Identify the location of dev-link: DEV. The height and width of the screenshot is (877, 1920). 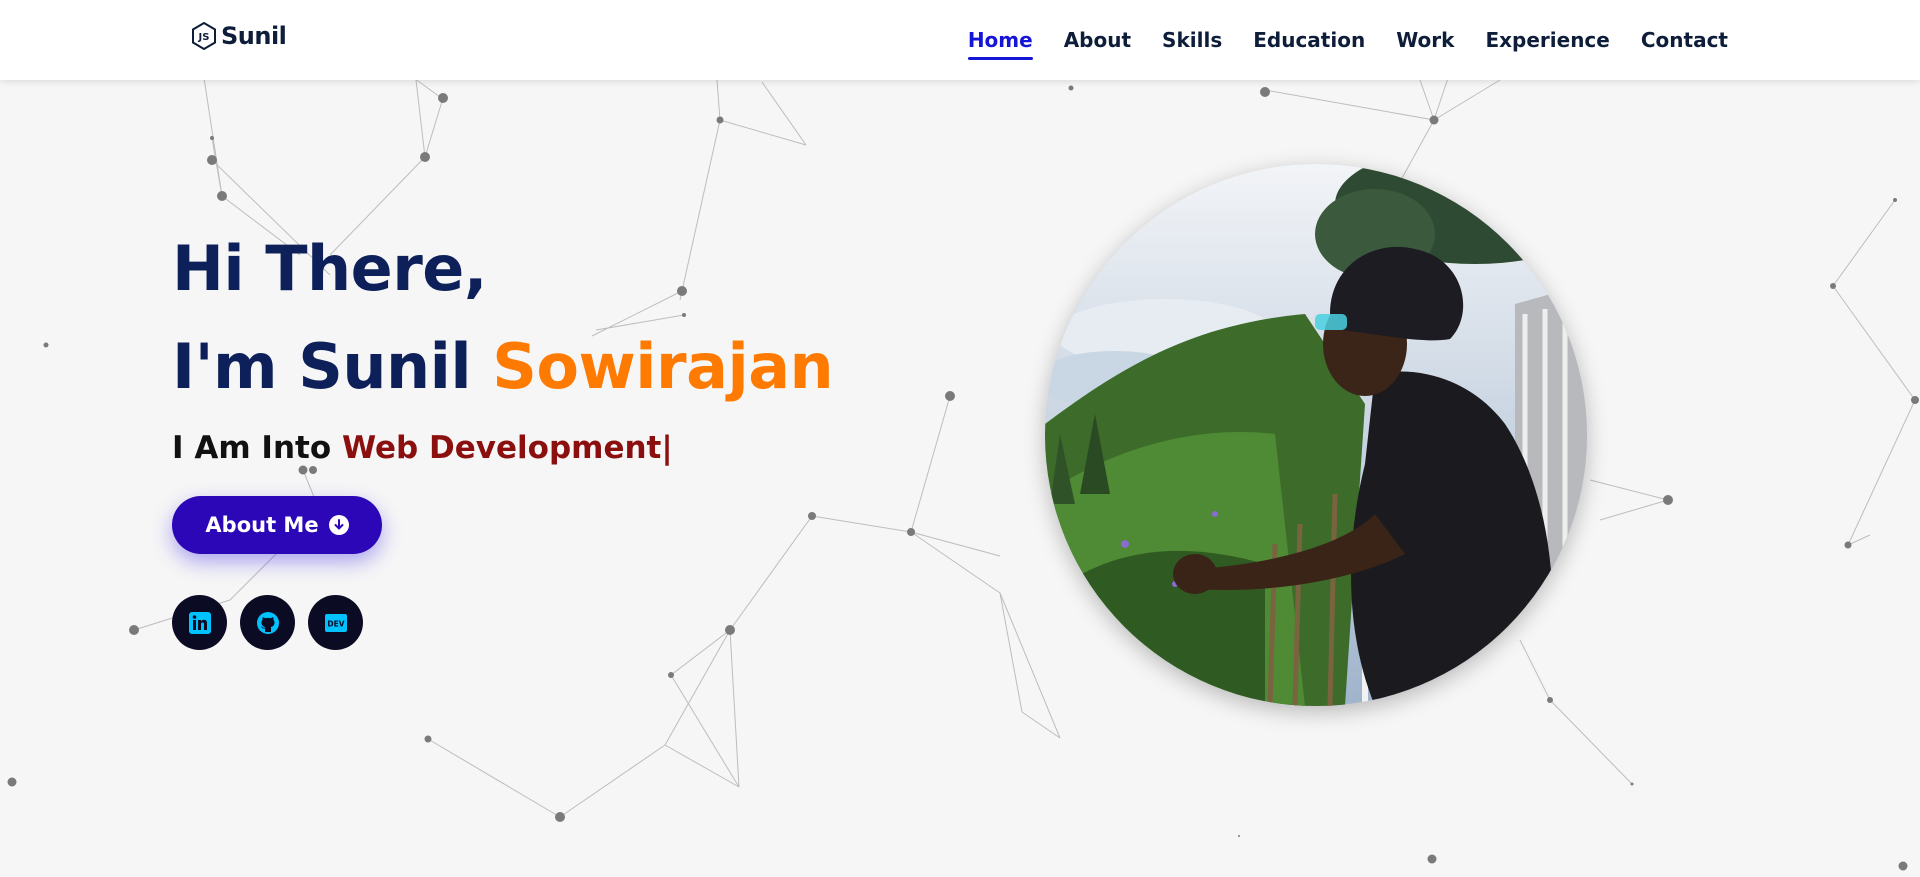
(335, 622).